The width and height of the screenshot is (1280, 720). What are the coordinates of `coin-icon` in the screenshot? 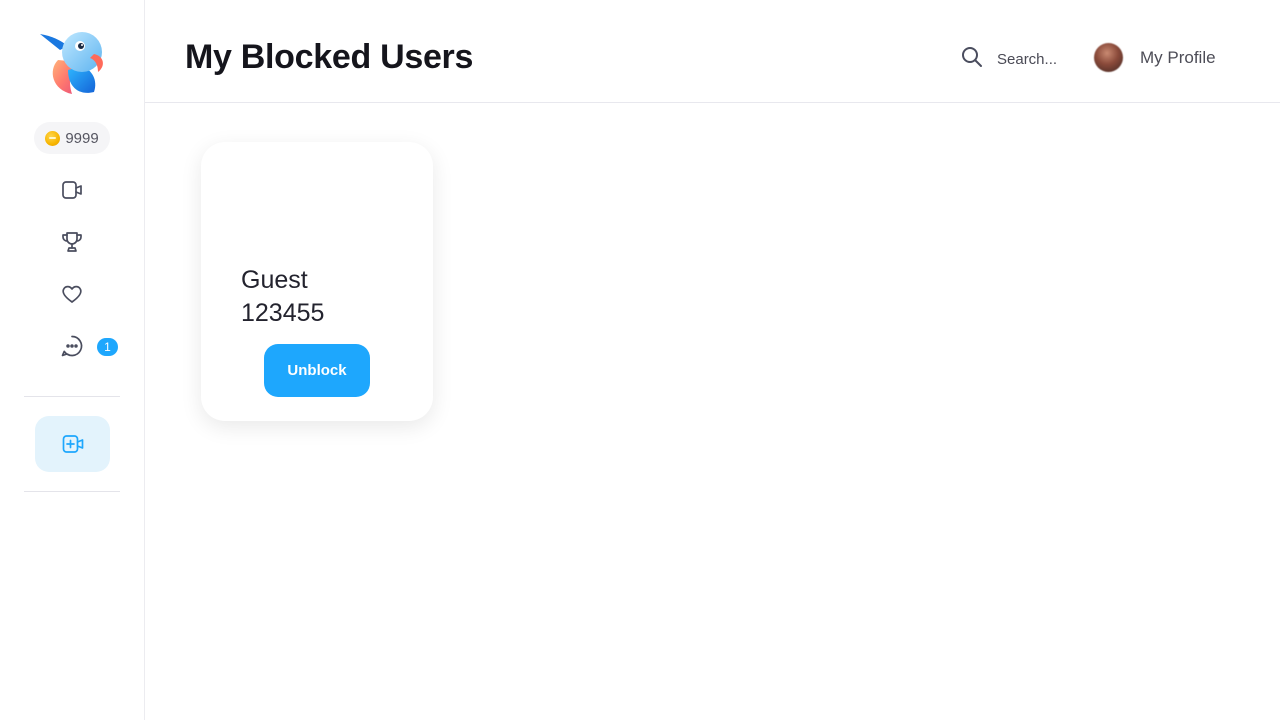 It's located at (53, 138).